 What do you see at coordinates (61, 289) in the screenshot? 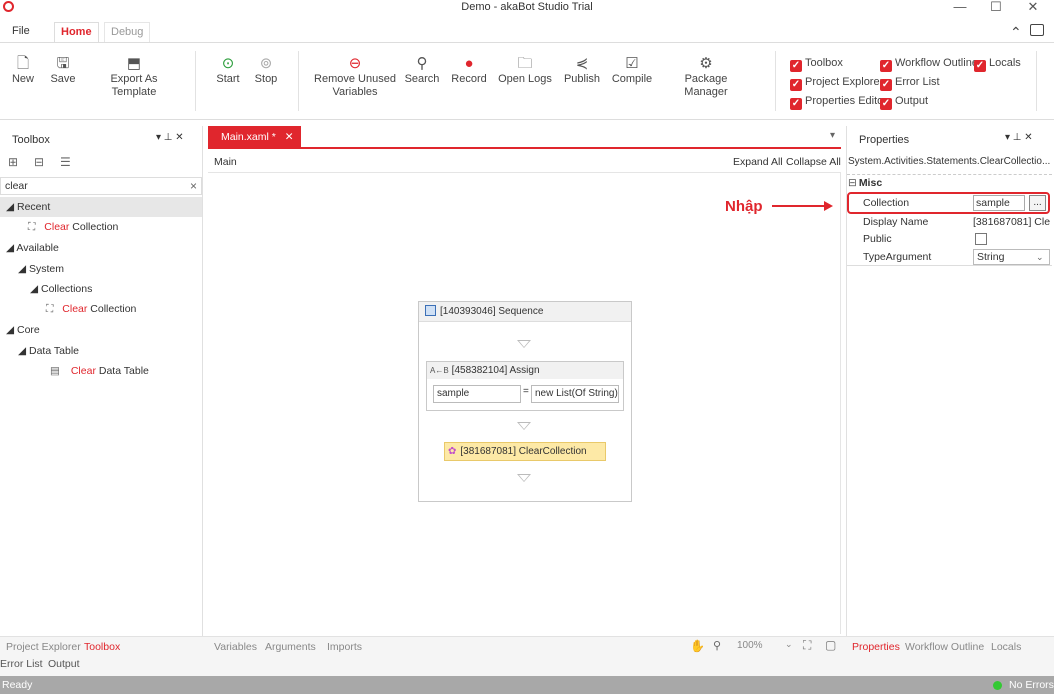
I see `tree-group-collections: ◢ Collections` at bounding box center [61, 289].